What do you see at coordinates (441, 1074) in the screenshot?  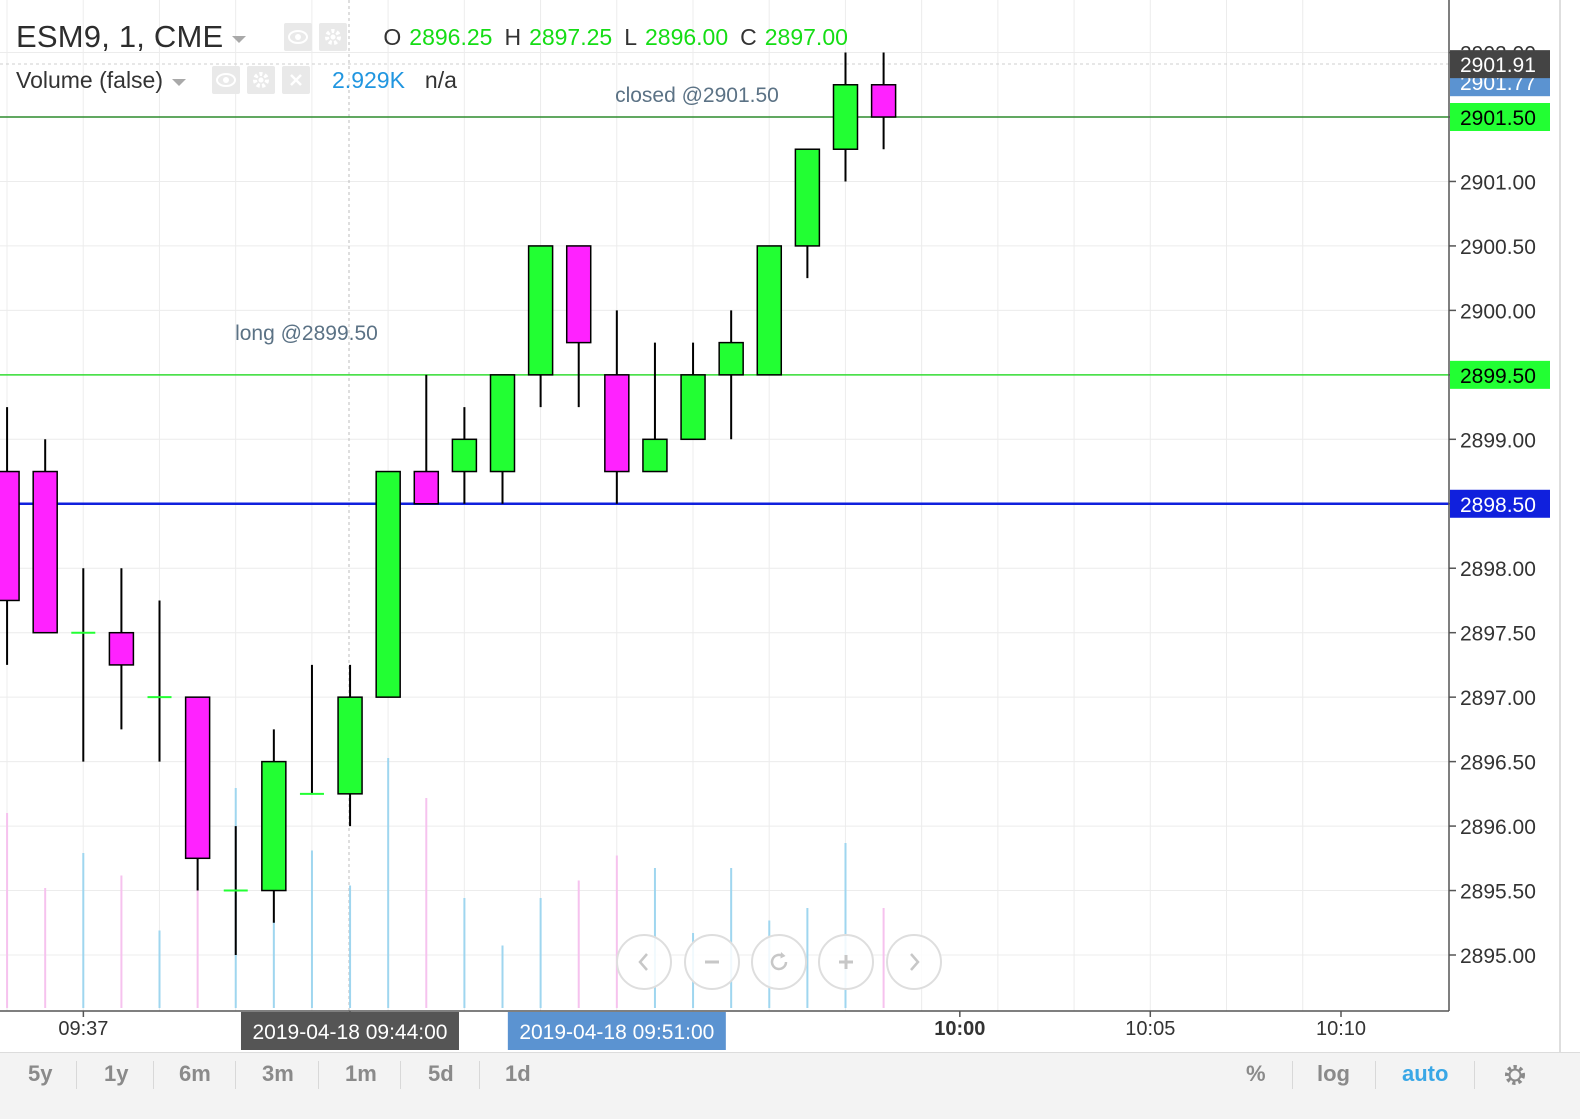 I see `timeframe-5d: 5d` at bounding box center [441, 1074].